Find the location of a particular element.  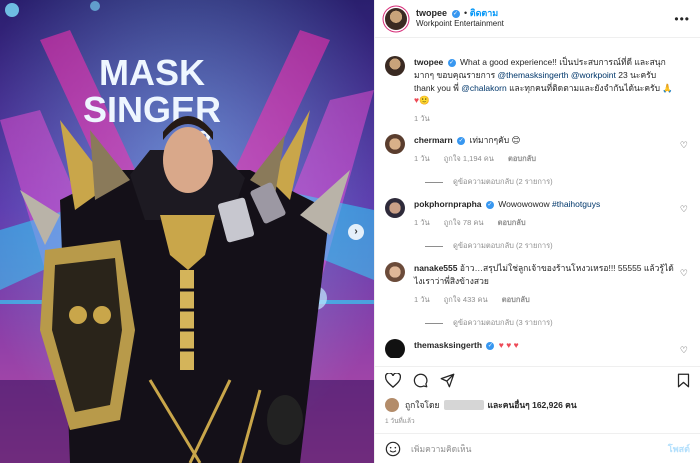

comment-username: pokphornprapha is located at coordinates (448, 204).